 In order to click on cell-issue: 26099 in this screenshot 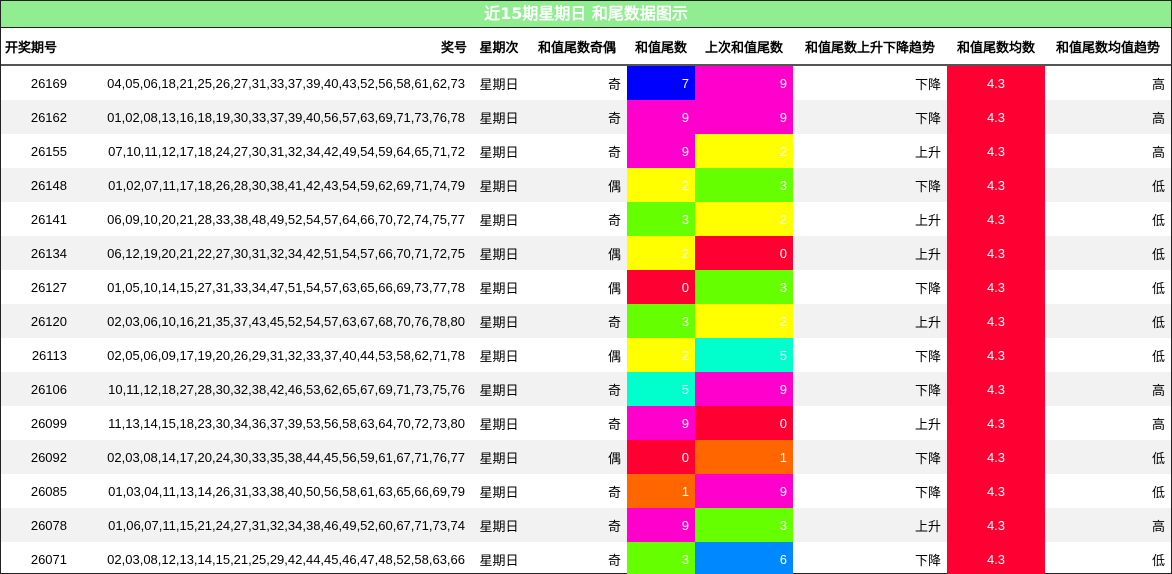, I will do `click(48, 423)`.